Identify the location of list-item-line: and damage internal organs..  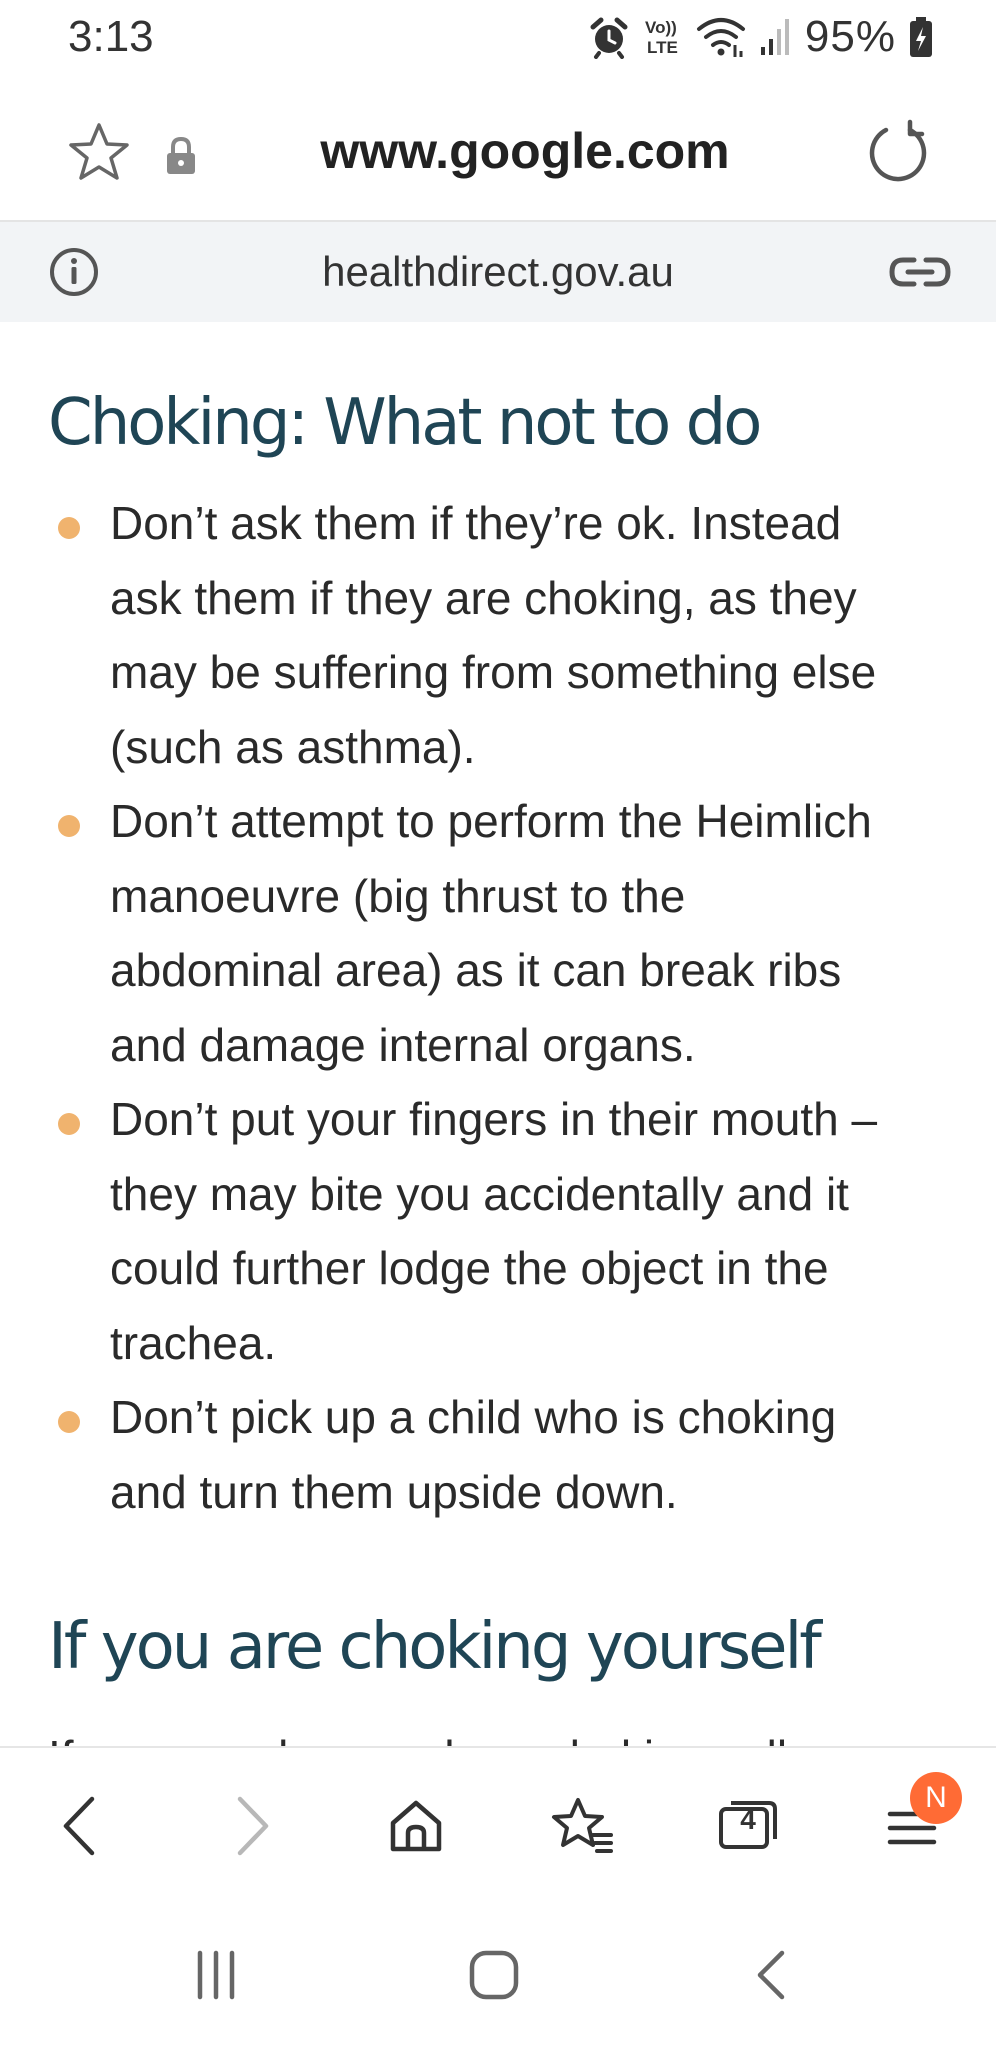
(403, 1044).